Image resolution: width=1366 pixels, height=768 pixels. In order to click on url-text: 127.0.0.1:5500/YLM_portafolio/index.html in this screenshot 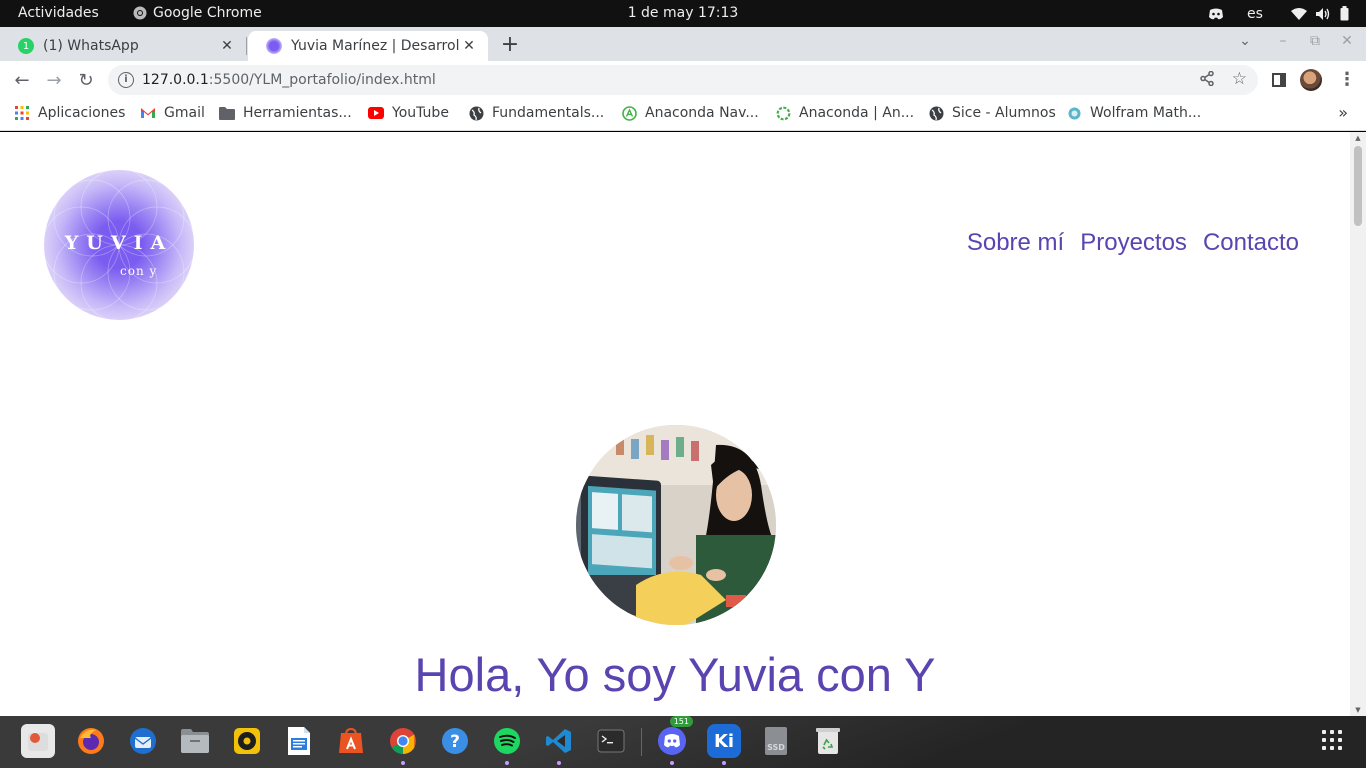, I will do `click(289, 80)`.